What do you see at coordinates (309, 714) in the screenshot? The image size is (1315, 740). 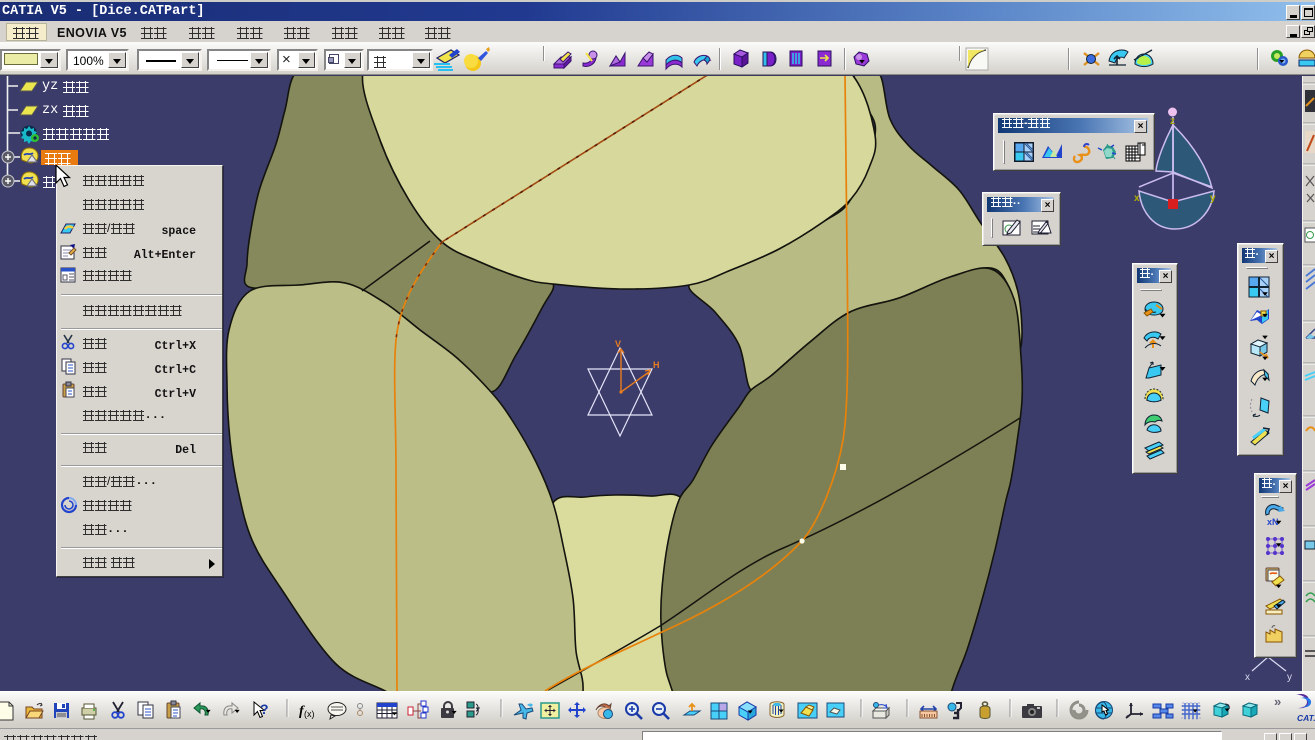 I see `svg-text: (x)` at bounding box center [309, 714].